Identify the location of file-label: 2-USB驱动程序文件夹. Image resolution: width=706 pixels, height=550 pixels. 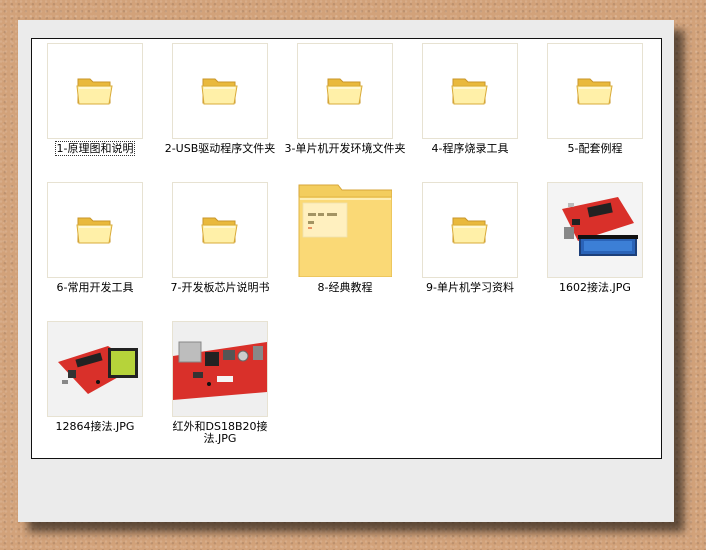
(220, 148).